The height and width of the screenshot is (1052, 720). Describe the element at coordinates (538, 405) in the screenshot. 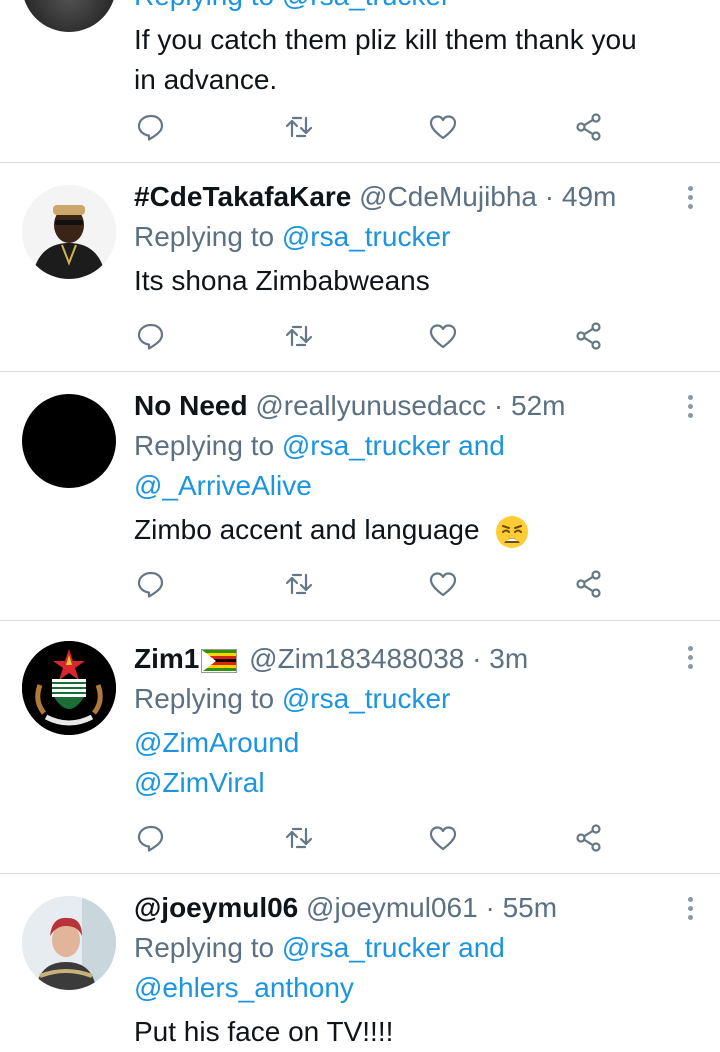

I see `timestamp: 52m` at that location.